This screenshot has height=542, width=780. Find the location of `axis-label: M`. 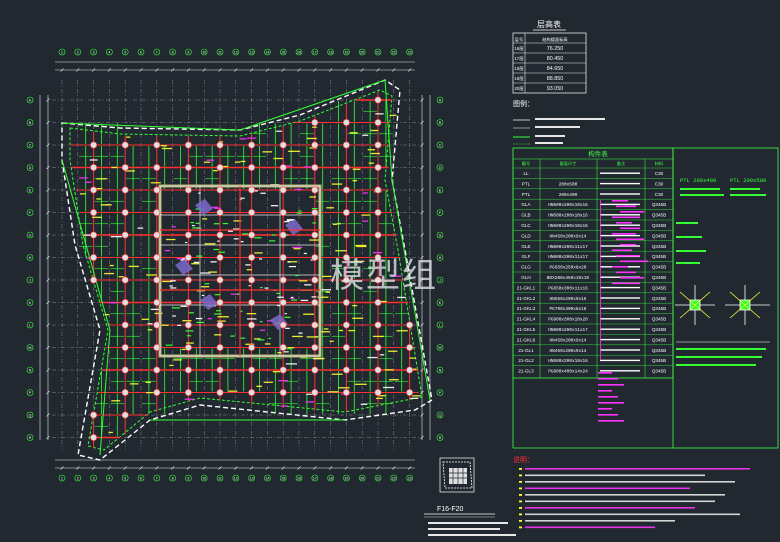

axis-label: M is located at coordinates (440, 348).